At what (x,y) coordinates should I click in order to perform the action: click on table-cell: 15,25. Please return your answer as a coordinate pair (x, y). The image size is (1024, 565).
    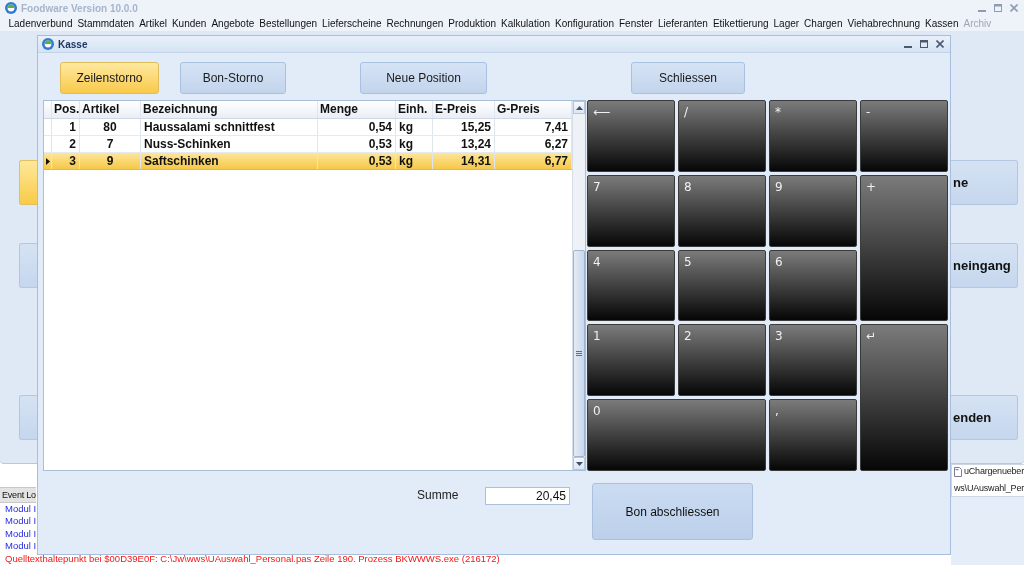
    Looking at the image, I should click on (464, 127).